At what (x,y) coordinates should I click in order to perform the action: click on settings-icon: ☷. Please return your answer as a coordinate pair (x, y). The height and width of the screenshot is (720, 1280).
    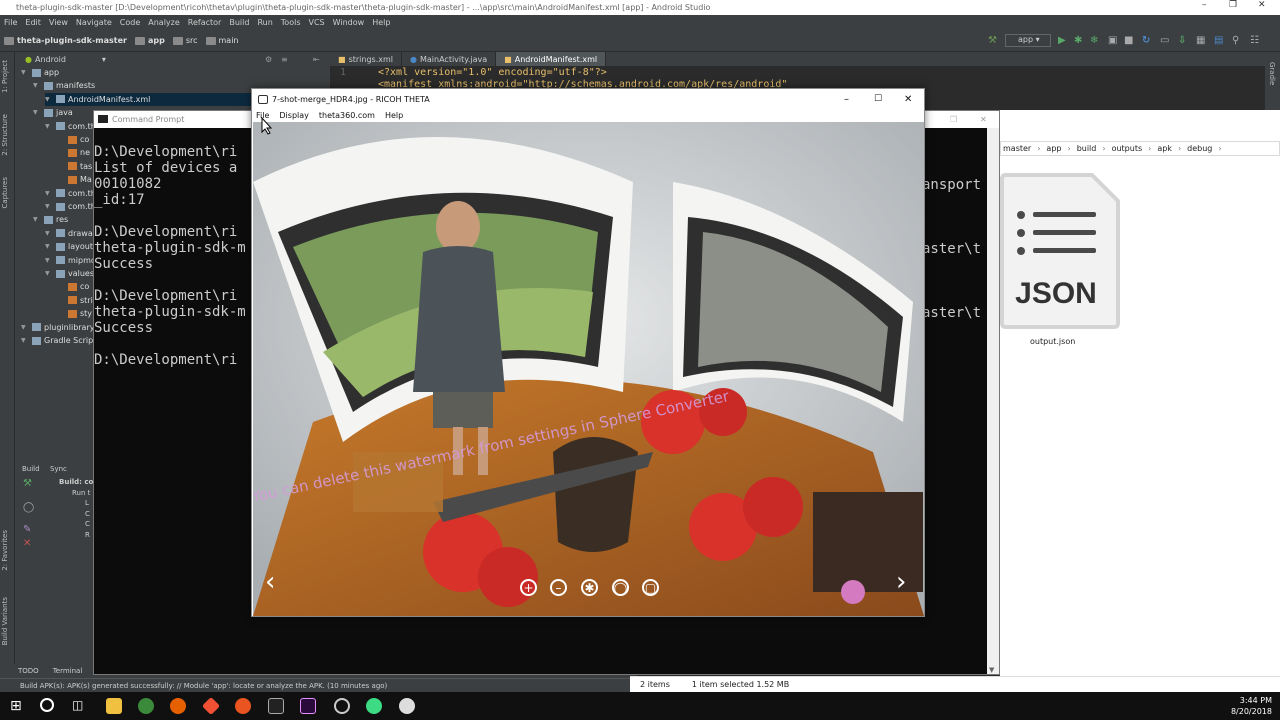
    Looking at the image, I should click on (1254, 40).